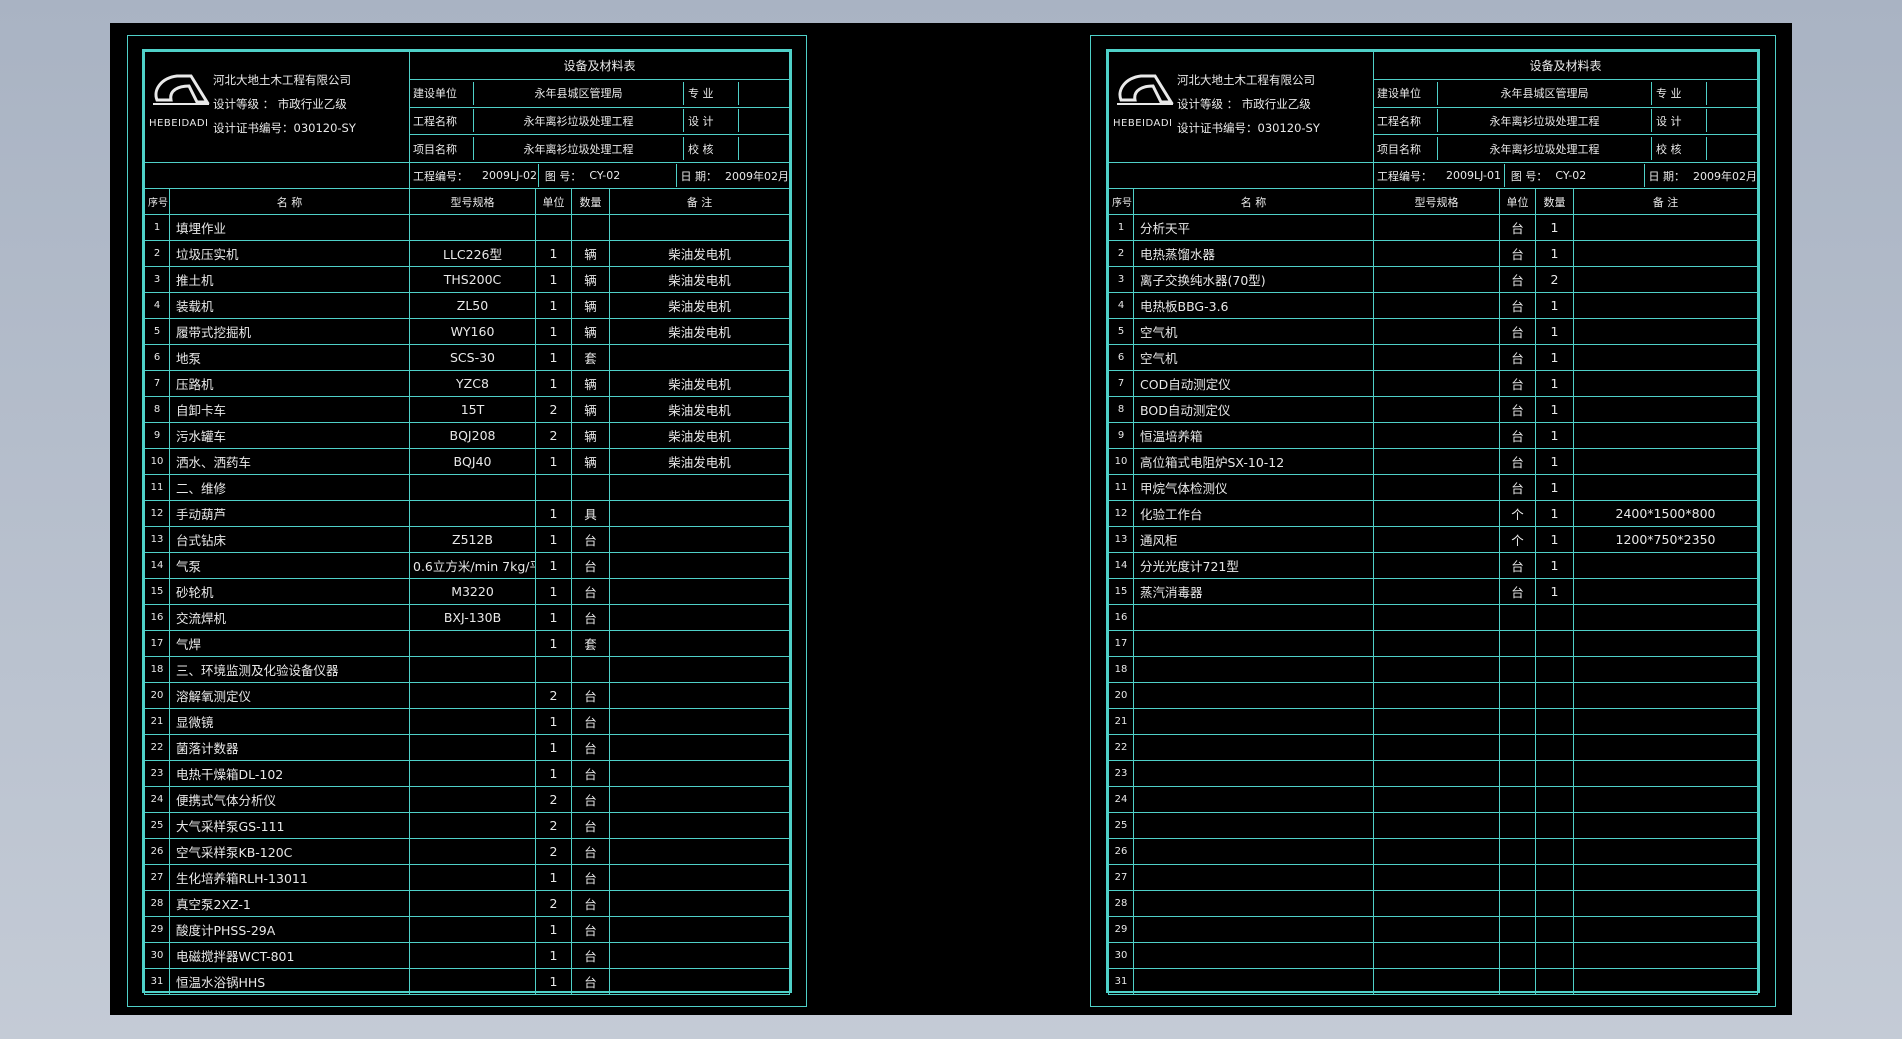 Image resolution: width=1902 pixels, height=1039 pixels. I want to click on row-number: 27, so click(157, 877).